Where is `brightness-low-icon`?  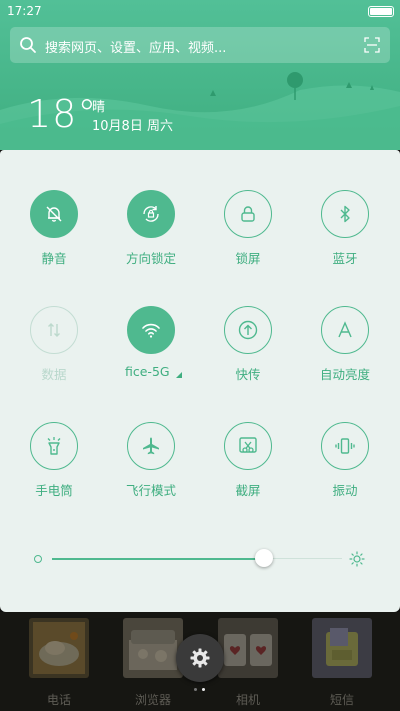 brightness-low-icon is located at coordinates (38, 559).